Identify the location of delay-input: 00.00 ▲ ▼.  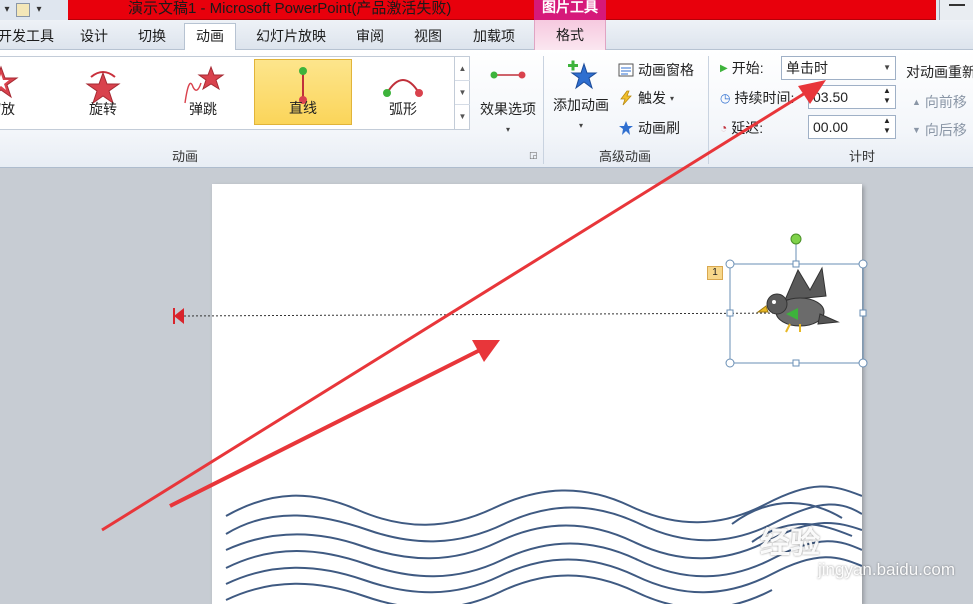
(852, 127).